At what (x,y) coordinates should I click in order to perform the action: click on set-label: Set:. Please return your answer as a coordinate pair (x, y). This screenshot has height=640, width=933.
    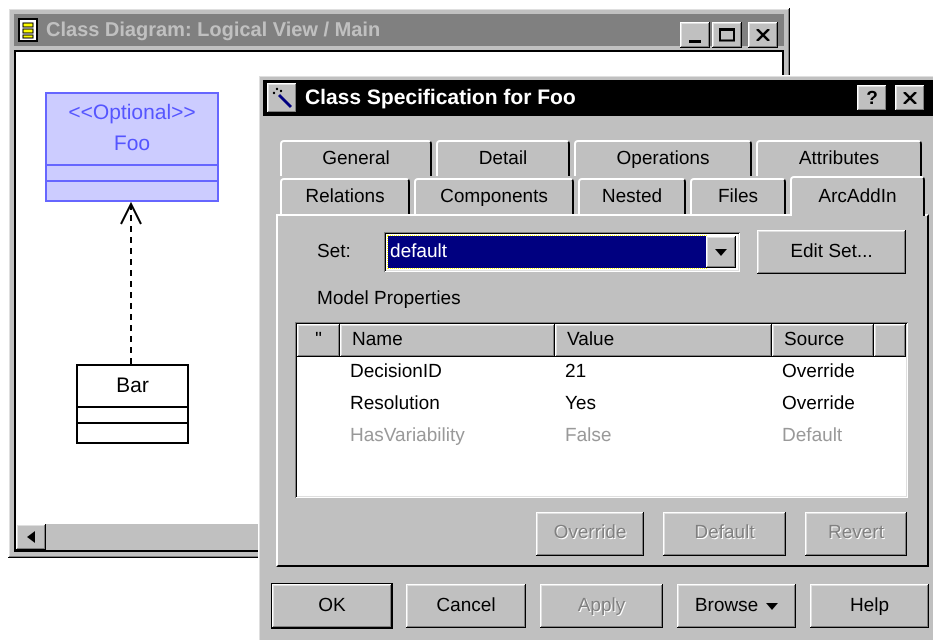
    Looking at the image, I should click on (334, 252).